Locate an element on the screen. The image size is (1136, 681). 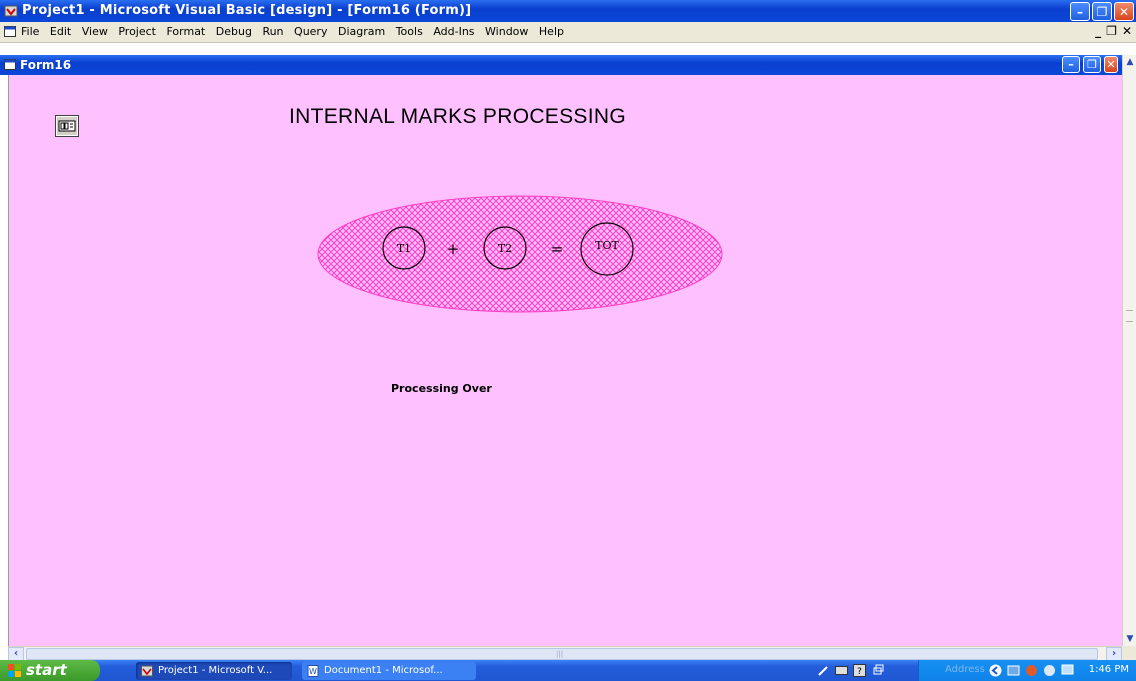
menu-run: Run is located at coordinates (272, 31).